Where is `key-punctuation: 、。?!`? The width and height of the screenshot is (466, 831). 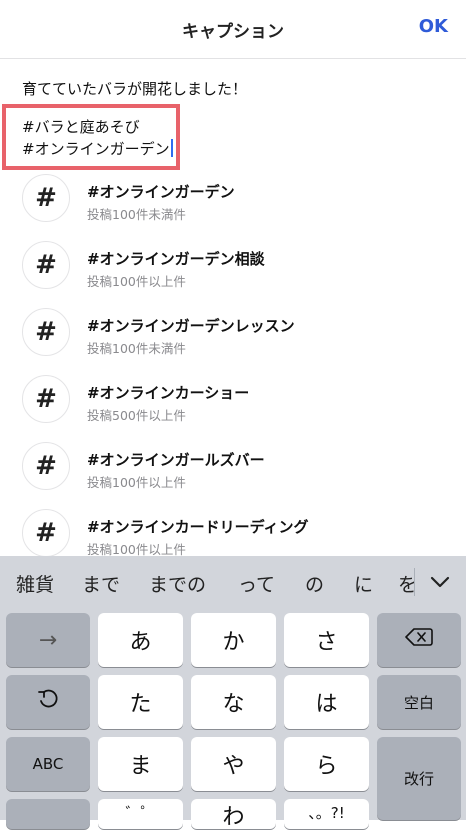 key-punctuation: 、。?! is located at coordinates (326, 814).